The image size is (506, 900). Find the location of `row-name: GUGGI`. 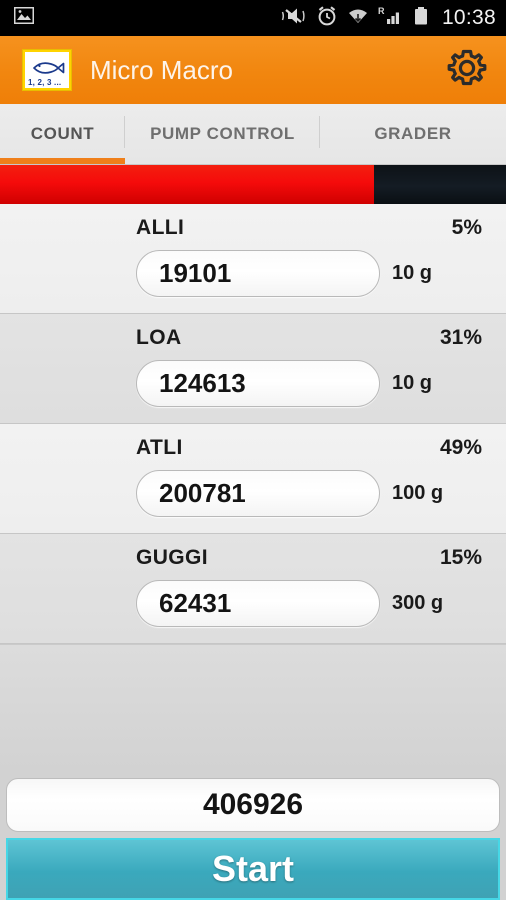

row-name: GUGGI is located at coordinates (172, 557).